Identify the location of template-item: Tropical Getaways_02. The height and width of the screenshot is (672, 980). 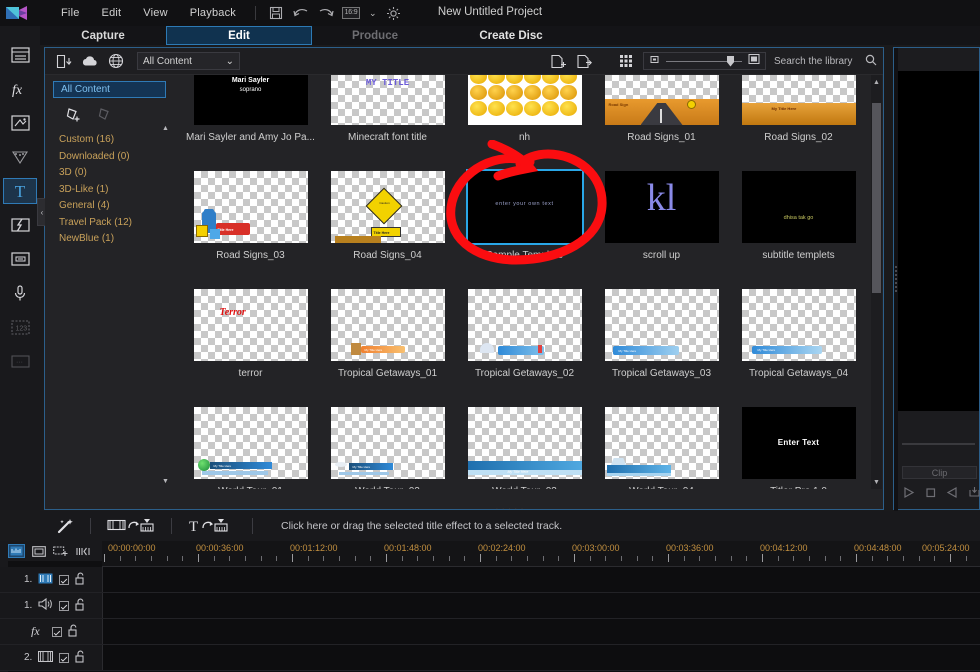
(524, 343).